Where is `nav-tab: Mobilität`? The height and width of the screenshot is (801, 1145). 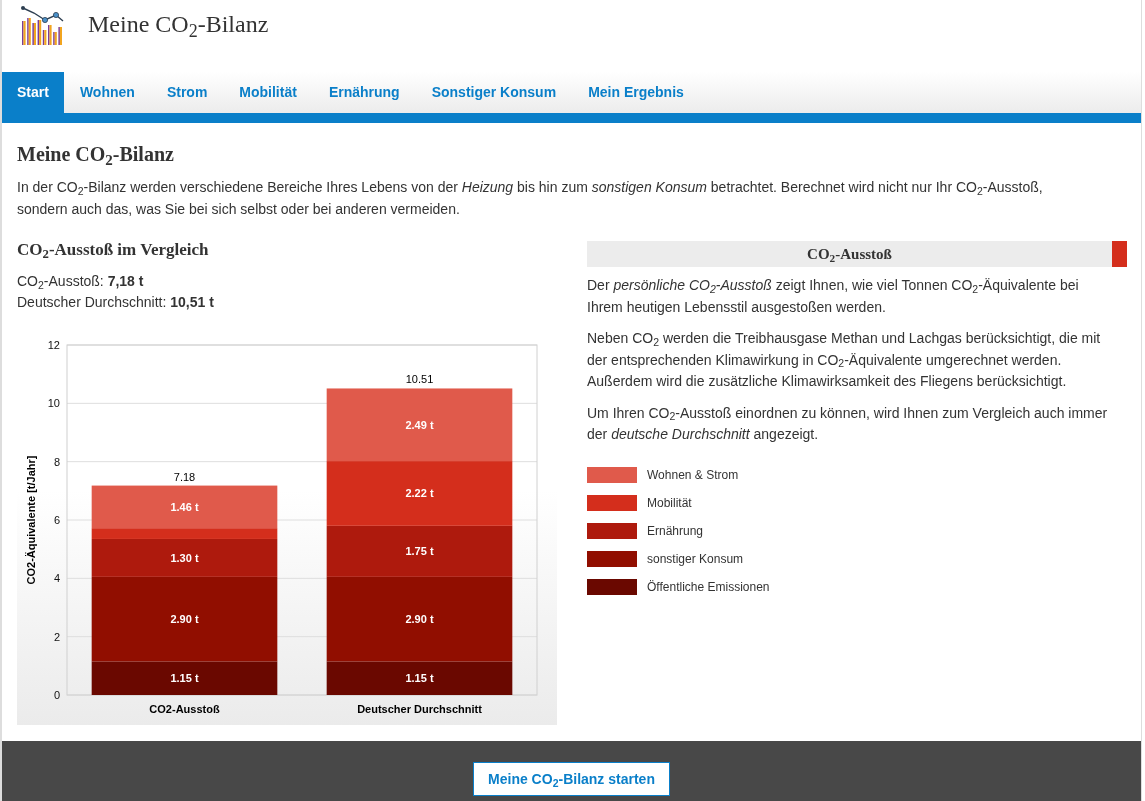
nav-tab: Mobilität is located at coordinates (268, 92).